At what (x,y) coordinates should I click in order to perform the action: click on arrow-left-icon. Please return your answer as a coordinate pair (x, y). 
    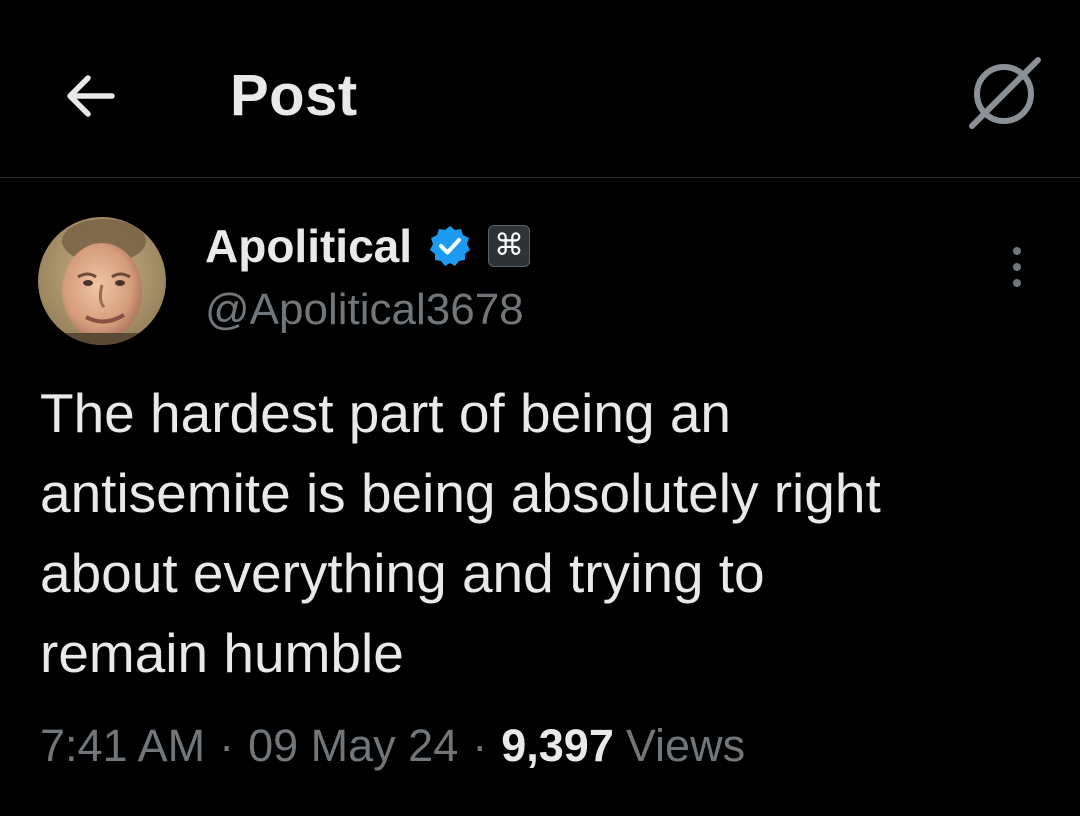
    Looking at the image, I should click on (91, 96).